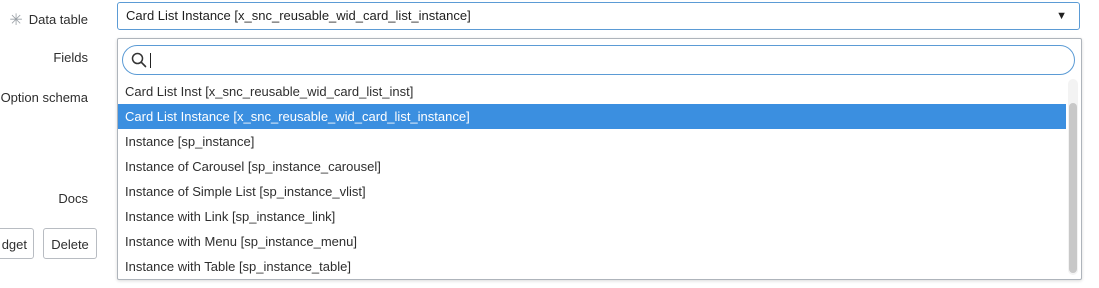  What do you see at coordinates (17, 243) in the screenshot?
I see `widget-button: dget` at bounding box center [17, 243].